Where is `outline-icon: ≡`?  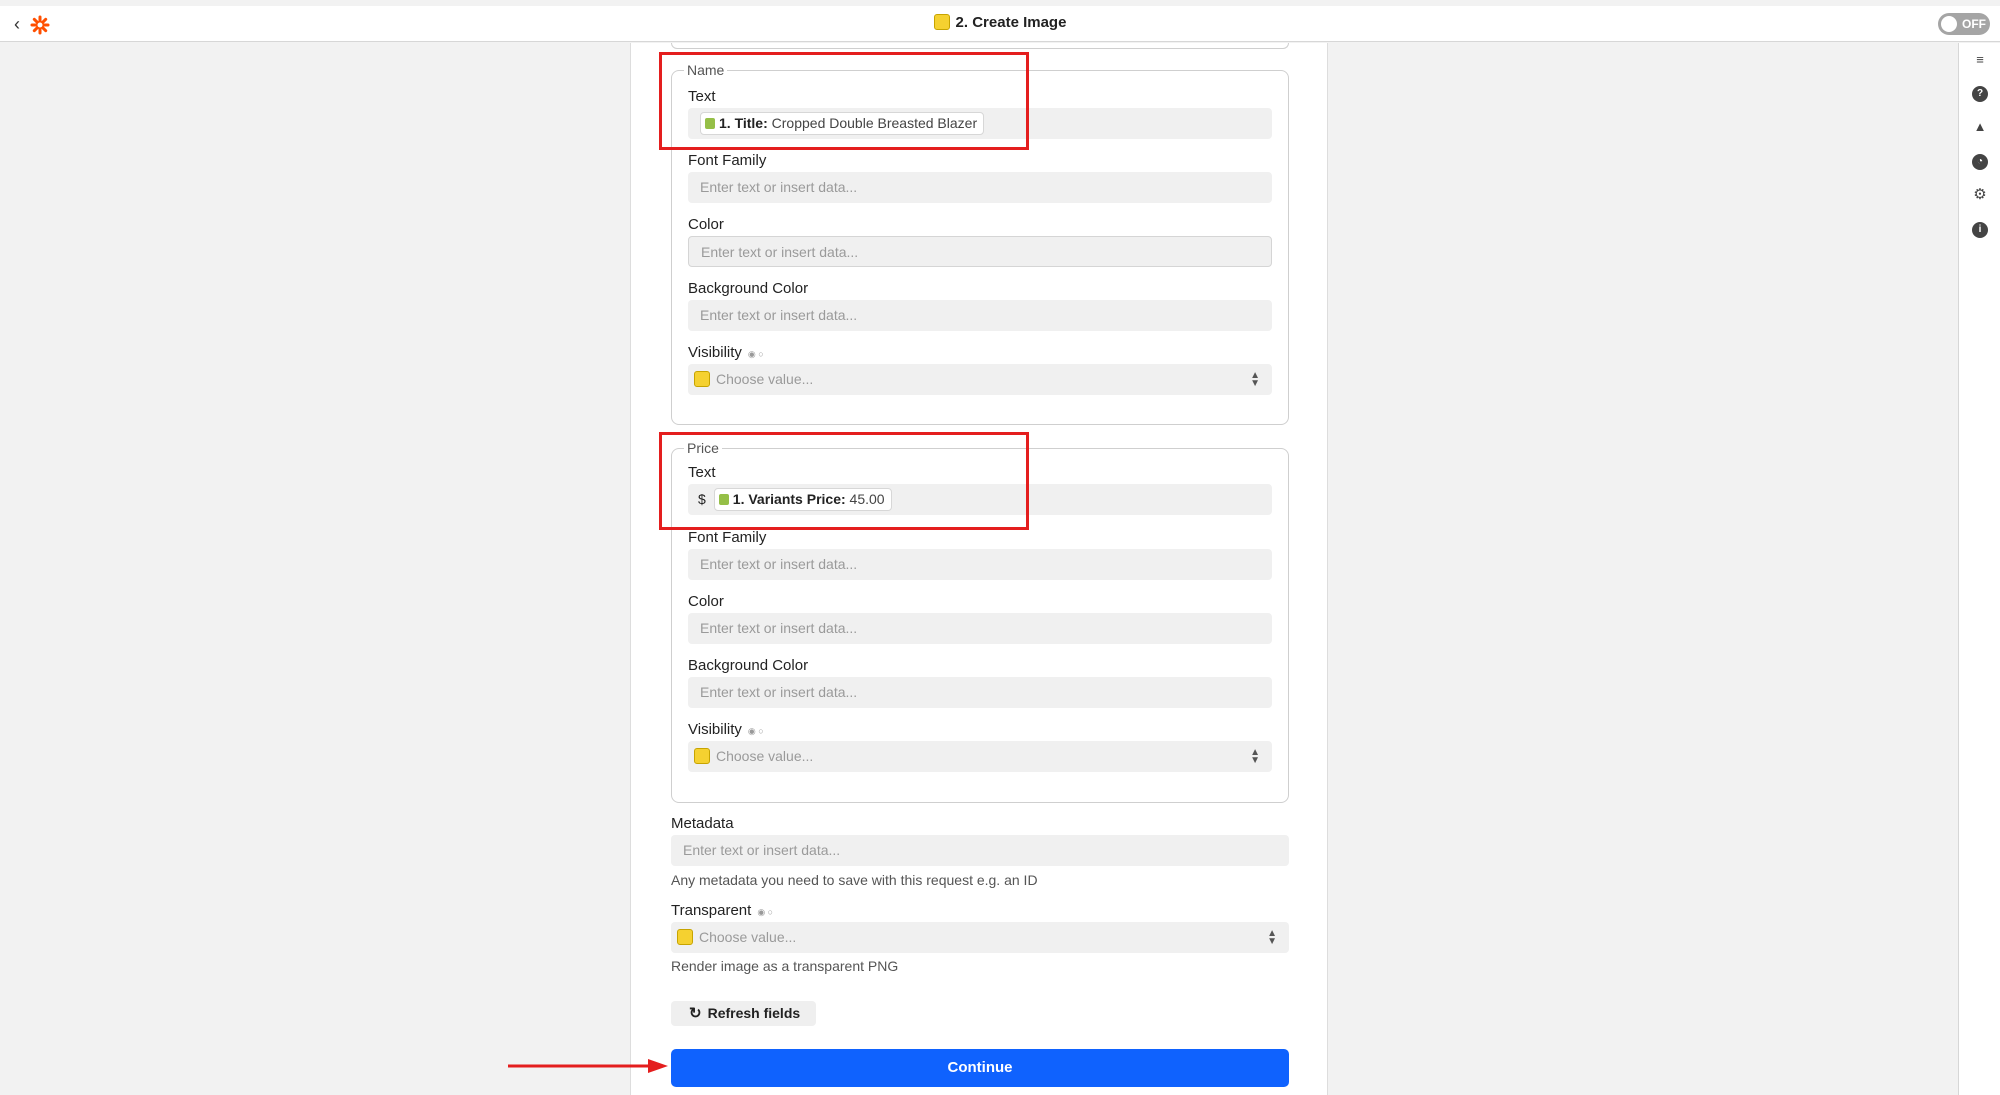
outline-icon: ≡ is located at coordinates (1980, 60).